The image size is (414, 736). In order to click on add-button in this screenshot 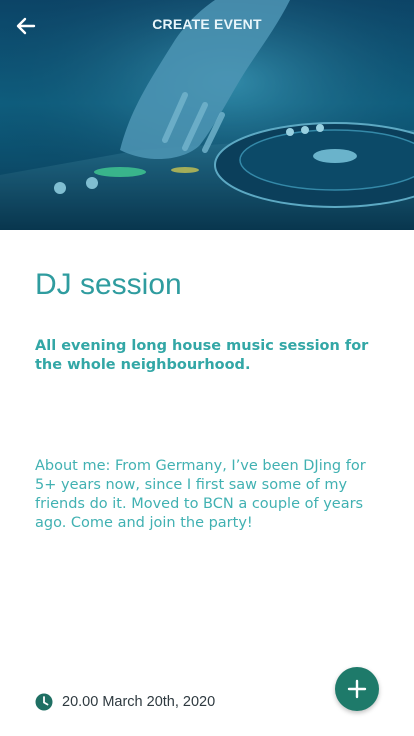, I will do `click(357, 689)`.